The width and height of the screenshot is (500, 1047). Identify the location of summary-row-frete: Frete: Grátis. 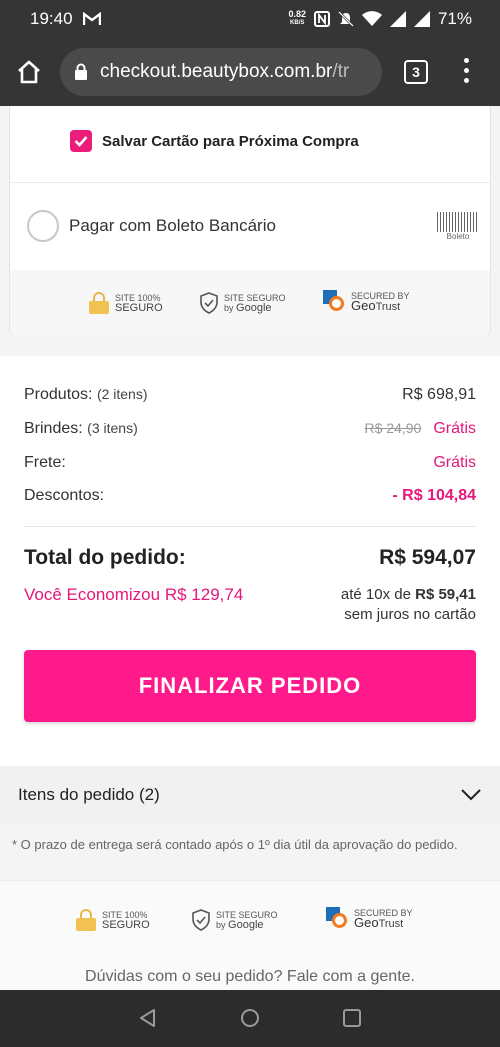
(250, 462).